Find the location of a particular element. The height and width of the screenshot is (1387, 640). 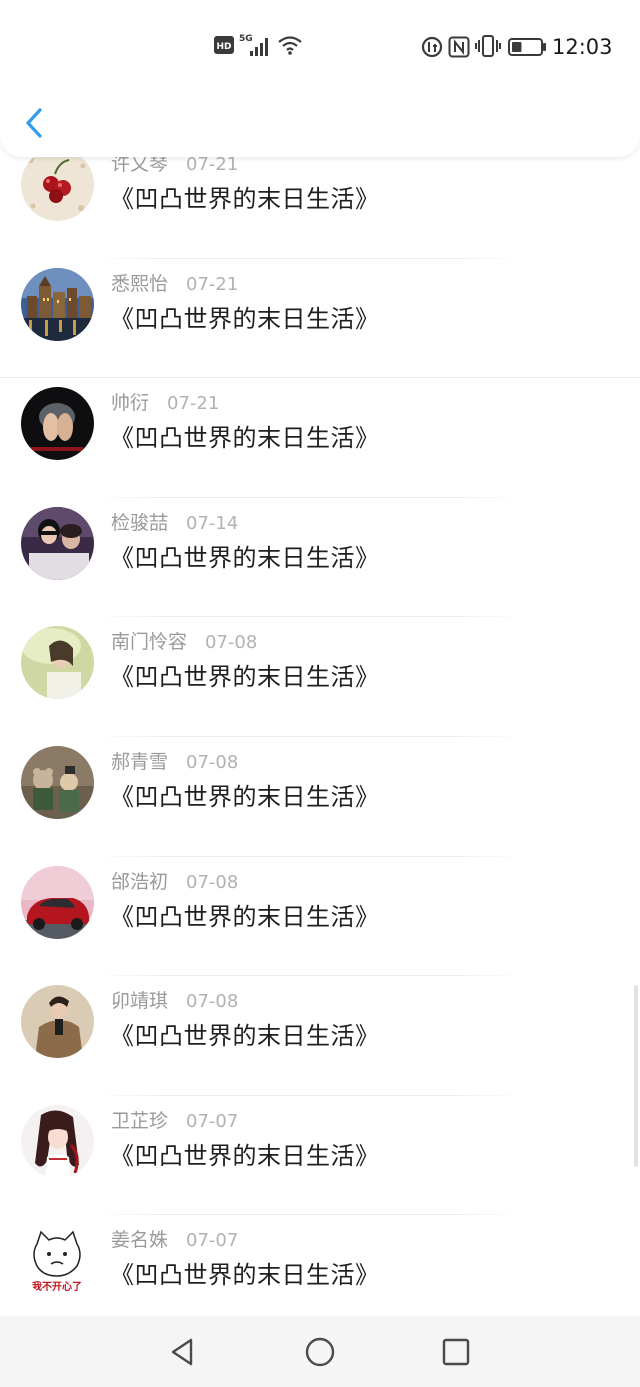

comment-meta: 帅衍 07-21 is located at coordinates (165, 403).